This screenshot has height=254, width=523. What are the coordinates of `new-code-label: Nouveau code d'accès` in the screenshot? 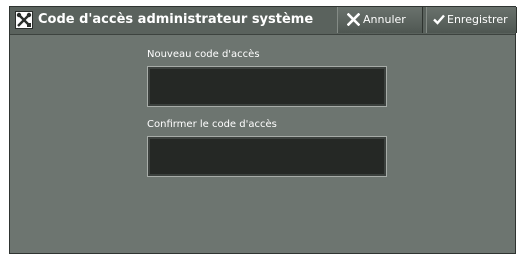 It's located at (203, 54).